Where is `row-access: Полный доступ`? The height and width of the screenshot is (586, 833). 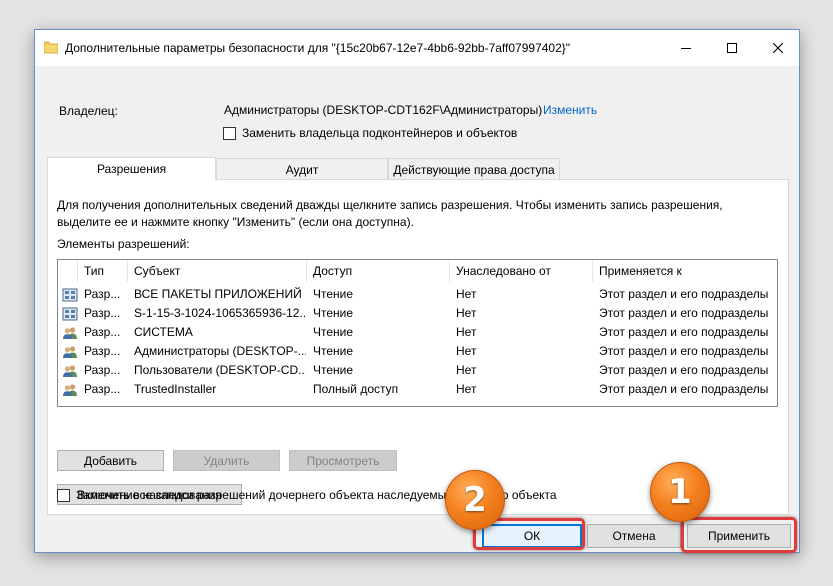
row-access: Полный доступ is located at coordinates (356, 389).